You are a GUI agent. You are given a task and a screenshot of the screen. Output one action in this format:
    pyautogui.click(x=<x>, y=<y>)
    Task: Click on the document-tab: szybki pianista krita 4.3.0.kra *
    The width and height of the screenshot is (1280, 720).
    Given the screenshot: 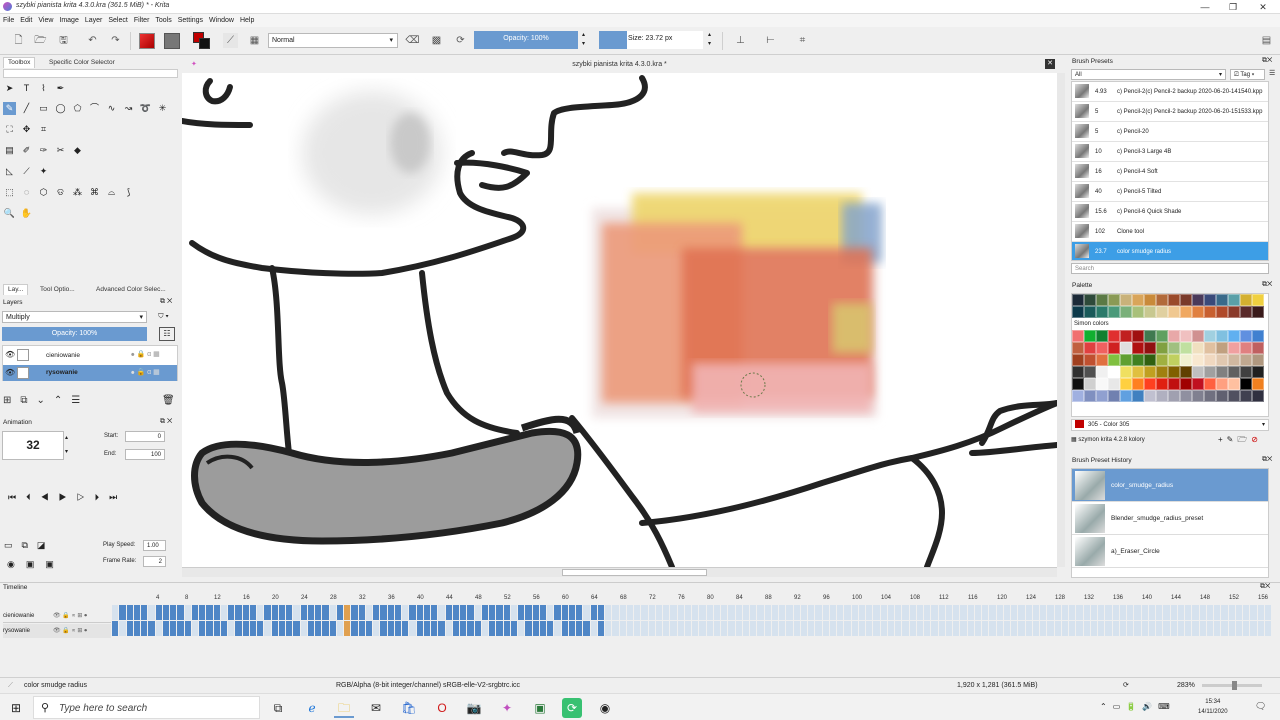 What is the action you would take?
    pyautogui.click(x=619, y=64)
    